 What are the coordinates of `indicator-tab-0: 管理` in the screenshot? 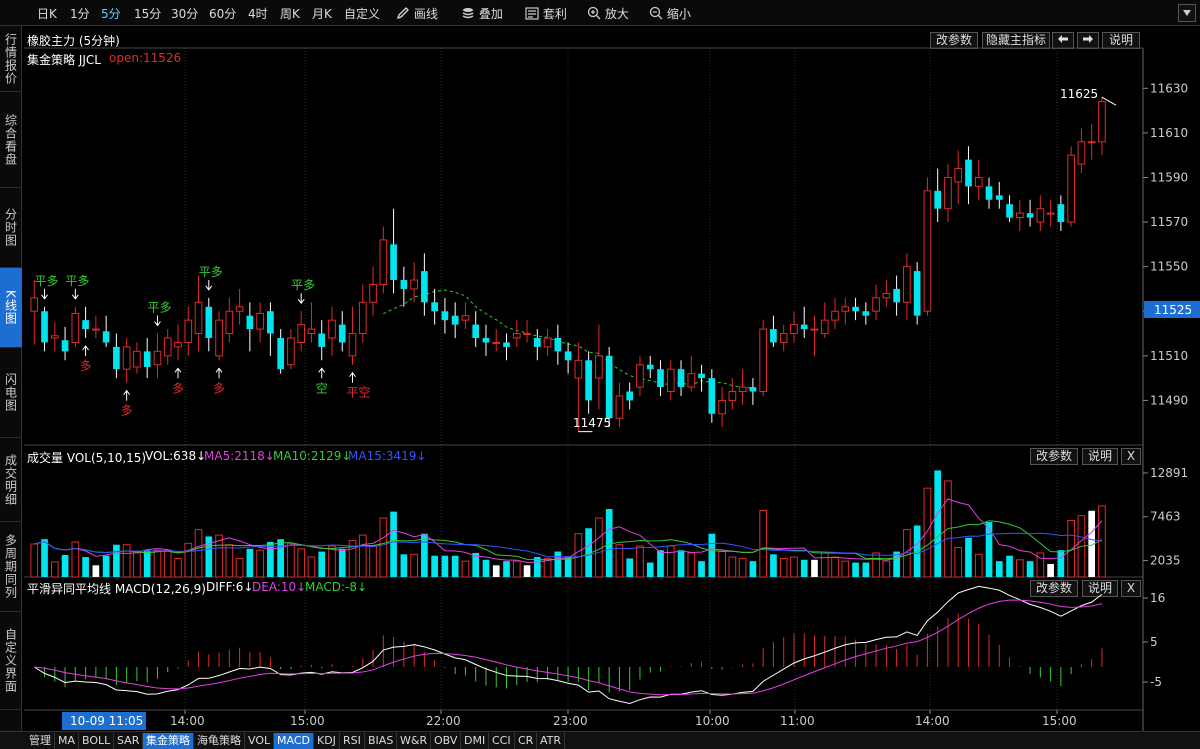 It's located at (40, 741).